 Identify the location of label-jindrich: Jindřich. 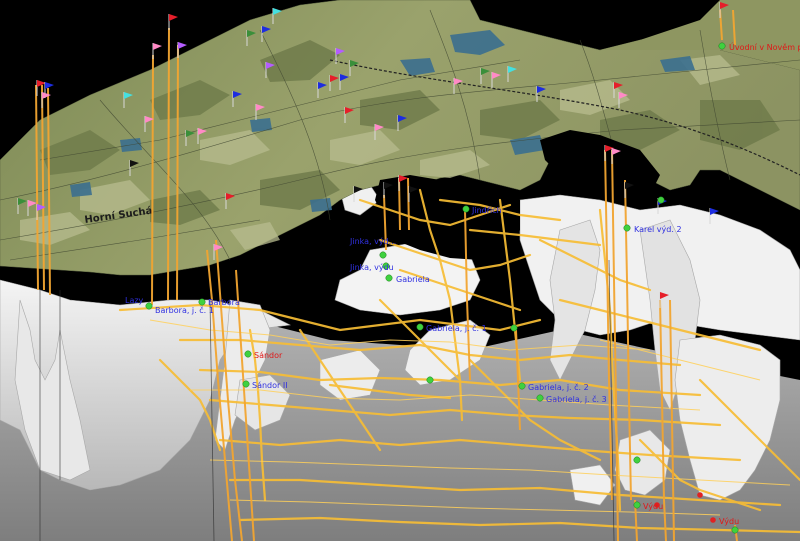
(486, 210).